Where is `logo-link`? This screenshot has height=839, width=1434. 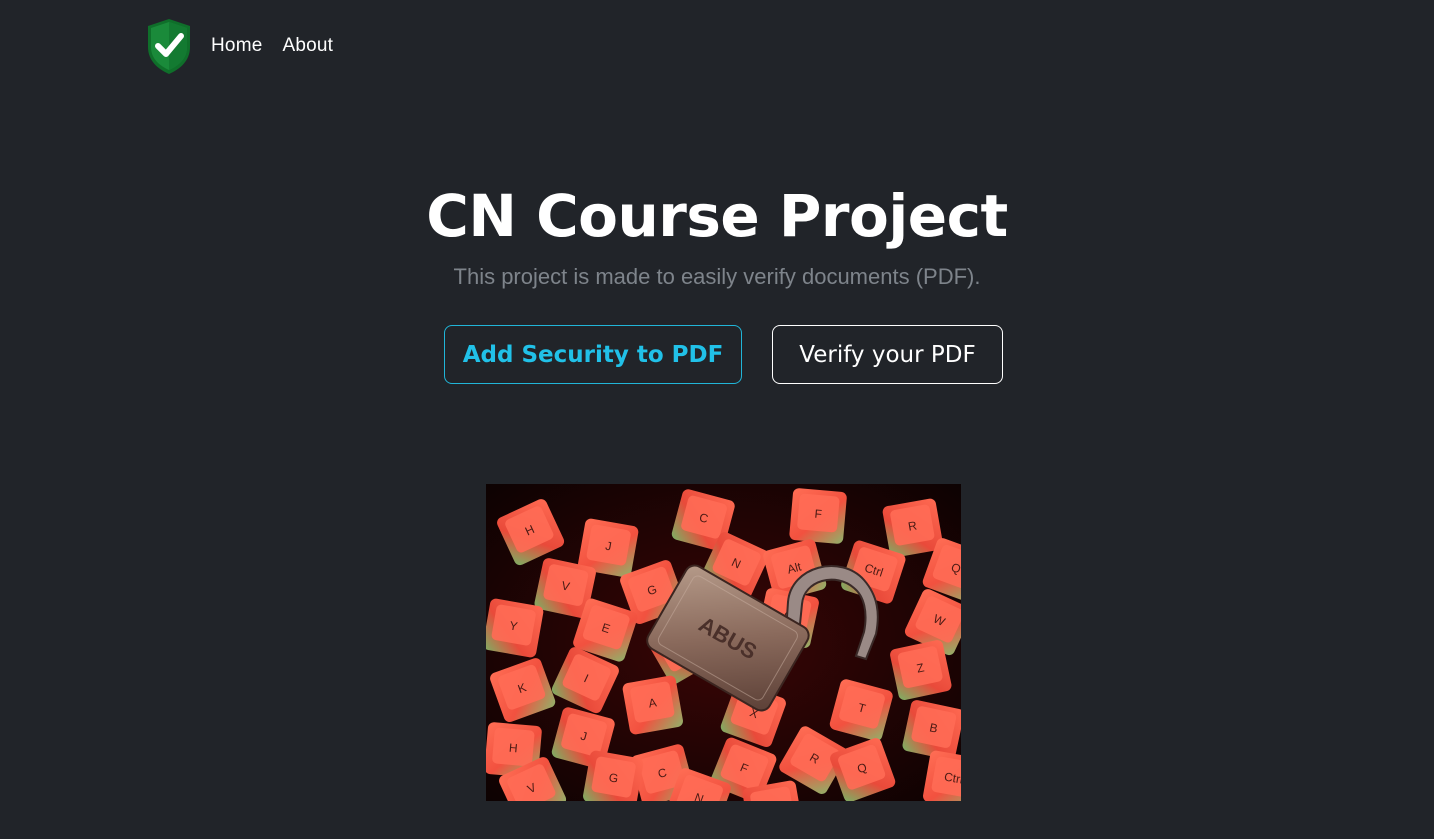 logo-link is located at coordinates (169, 46).